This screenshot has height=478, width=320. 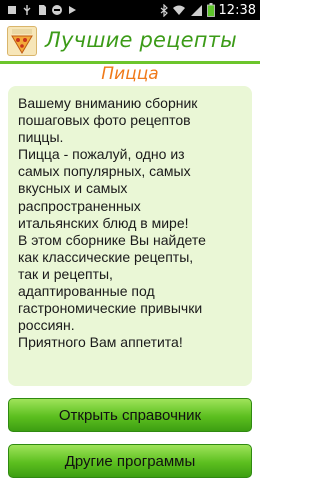 I want to click on battery-icon, so click(x=210, y=10).